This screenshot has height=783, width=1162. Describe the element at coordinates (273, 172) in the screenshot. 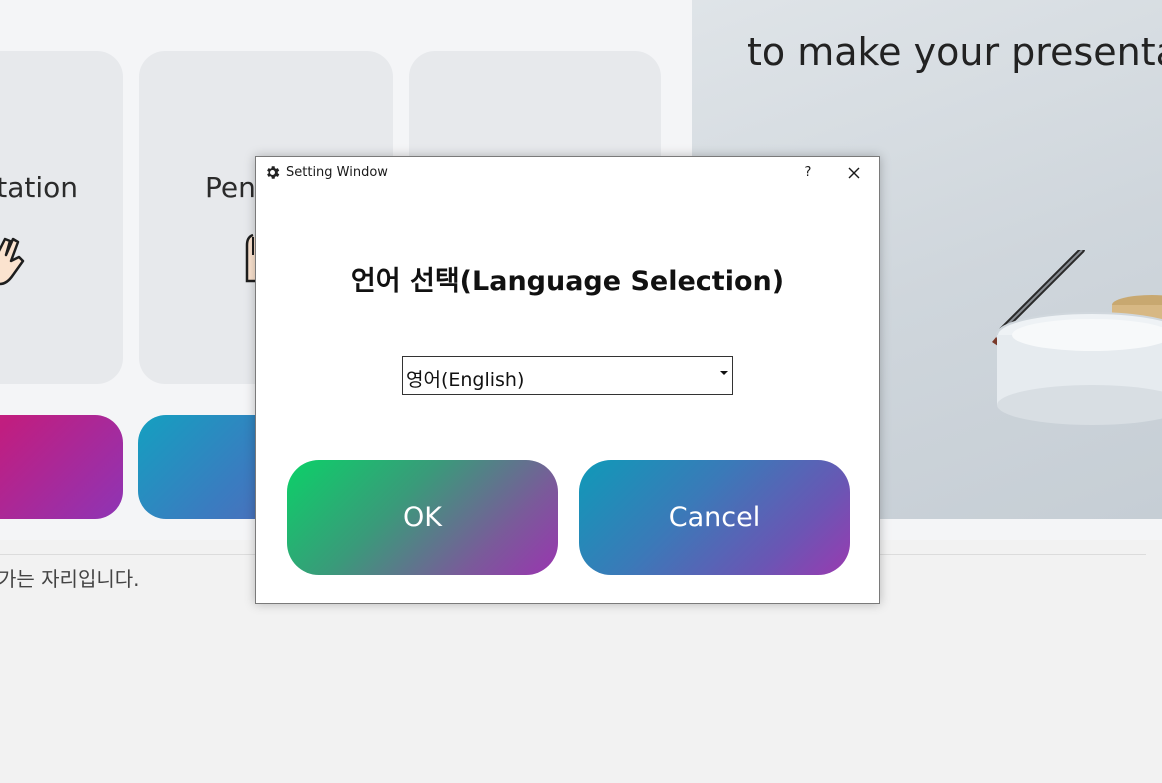

I see `gear-icon` at that location.